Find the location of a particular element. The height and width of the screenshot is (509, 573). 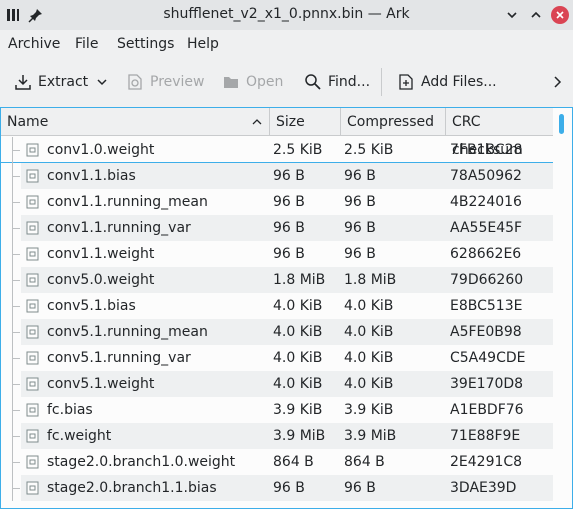

vertical-scrollbar is located at coordinates (562, 308).